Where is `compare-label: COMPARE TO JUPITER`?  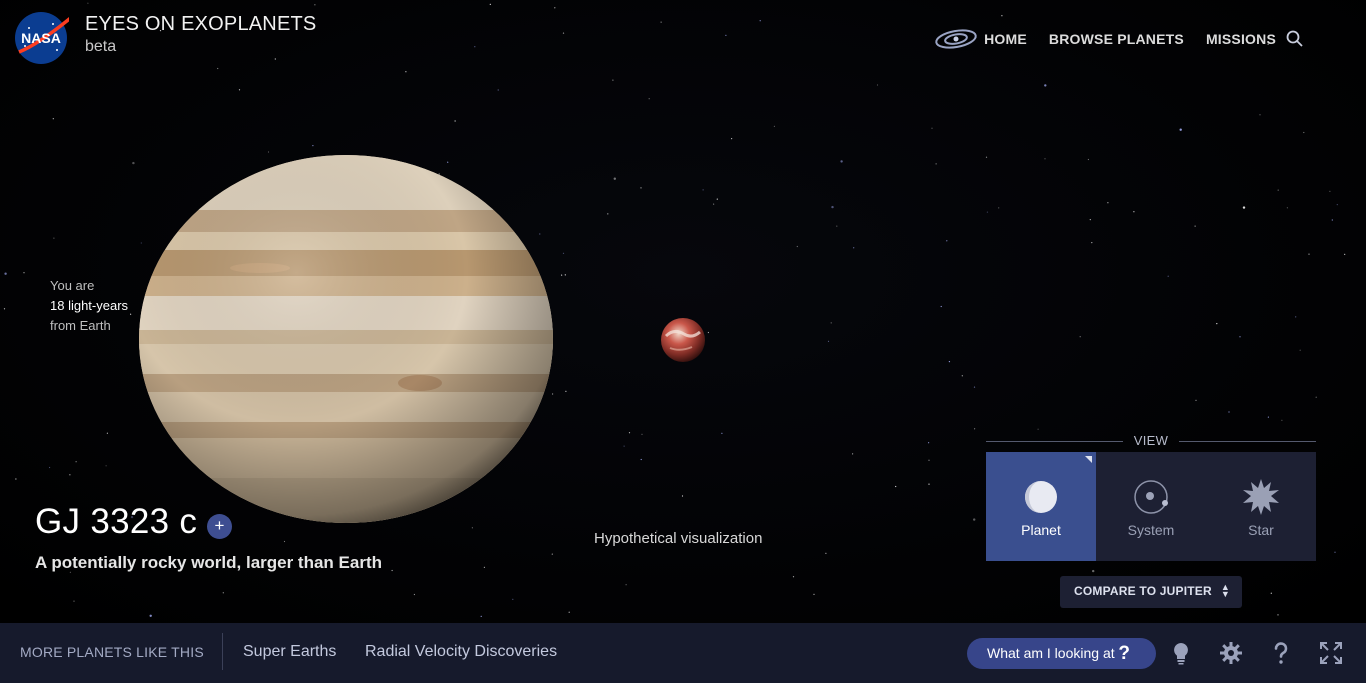 compare-label: COMPARE TO JUPITER is located at coordinates (1143, 591).